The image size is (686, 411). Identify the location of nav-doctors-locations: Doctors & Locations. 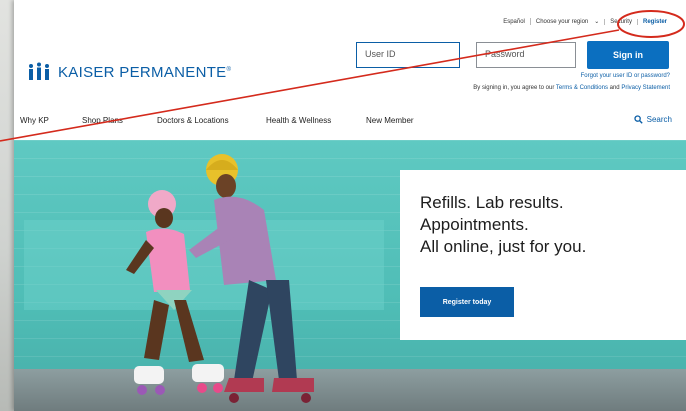
(193, 120).